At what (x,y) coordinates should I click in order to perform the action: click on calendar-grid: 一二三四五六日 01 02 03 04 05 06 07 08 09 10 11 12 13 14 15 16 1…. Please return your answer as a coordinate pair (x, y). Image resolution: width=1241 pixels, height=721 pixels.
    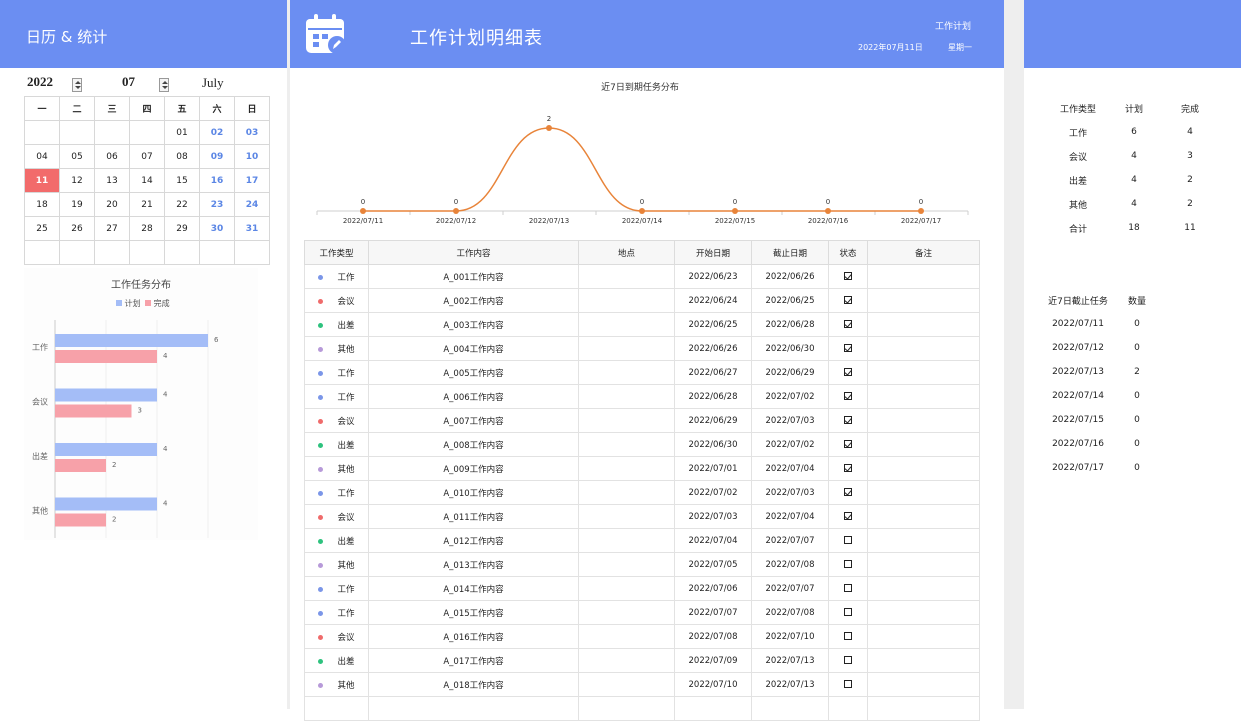
    Looking at the image, I should click on (147, 180).